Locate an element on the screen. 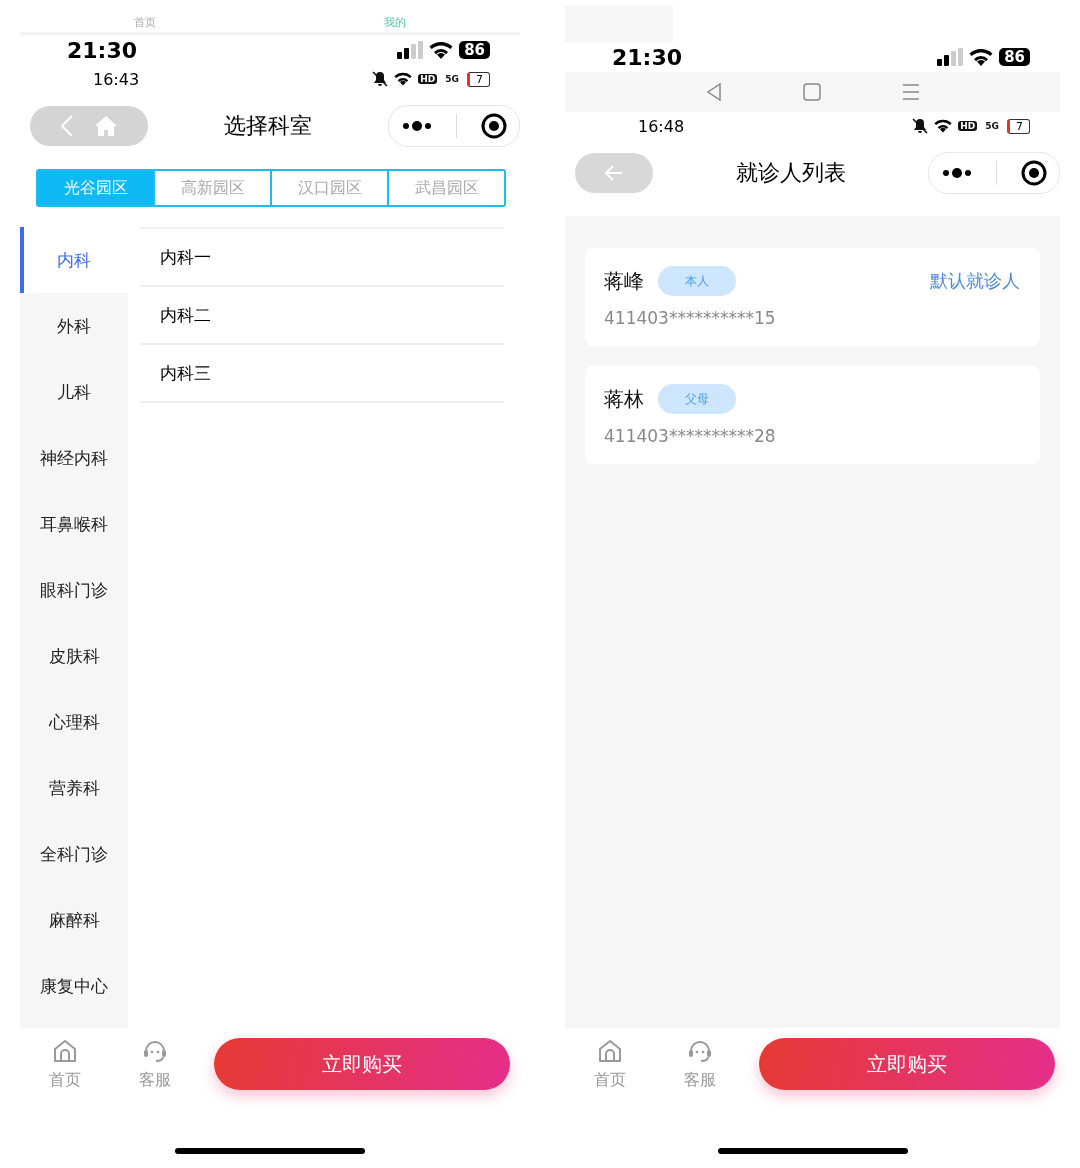 The image size is (1080, 1168). back-home-capsule is located at coordinates (89, 126).